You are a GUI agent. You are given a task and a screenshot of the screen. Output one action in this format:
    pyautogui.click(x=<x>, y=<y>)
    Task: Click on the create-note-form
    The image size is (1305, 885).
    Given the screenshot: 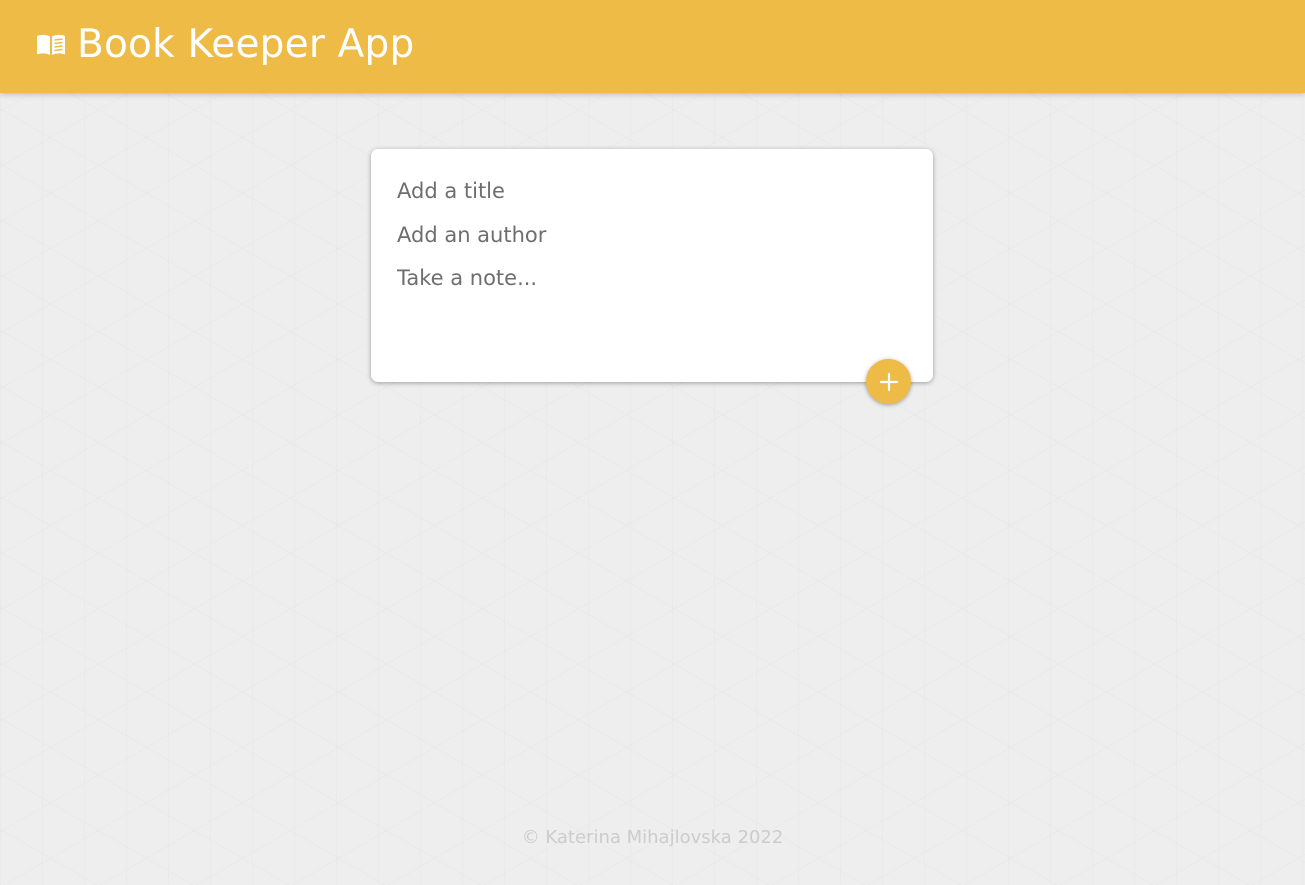 What is the action you would take?
    pyautogui.click(x=652, y=265)
    